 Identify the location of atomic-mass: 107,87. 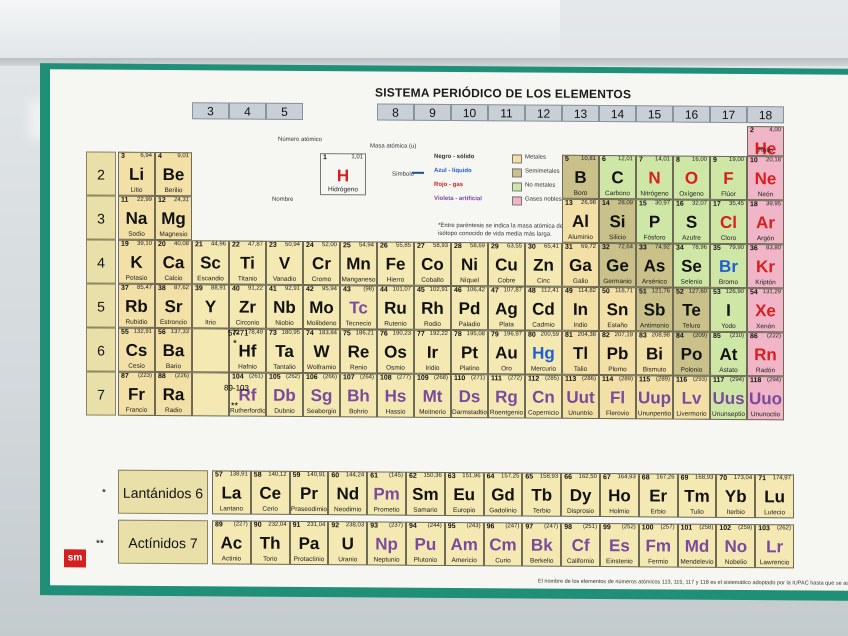
(512, 290).